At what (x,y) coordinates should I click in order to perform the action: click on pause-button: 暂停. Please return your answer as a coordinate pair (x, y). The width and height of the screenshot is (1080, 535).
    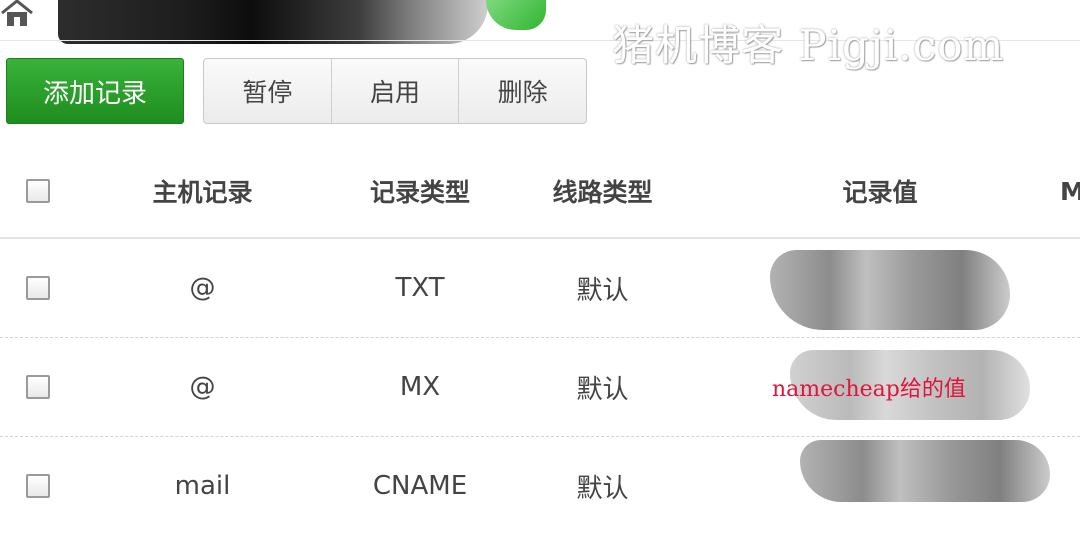
    Looking at the image, I should click on (268, 91).